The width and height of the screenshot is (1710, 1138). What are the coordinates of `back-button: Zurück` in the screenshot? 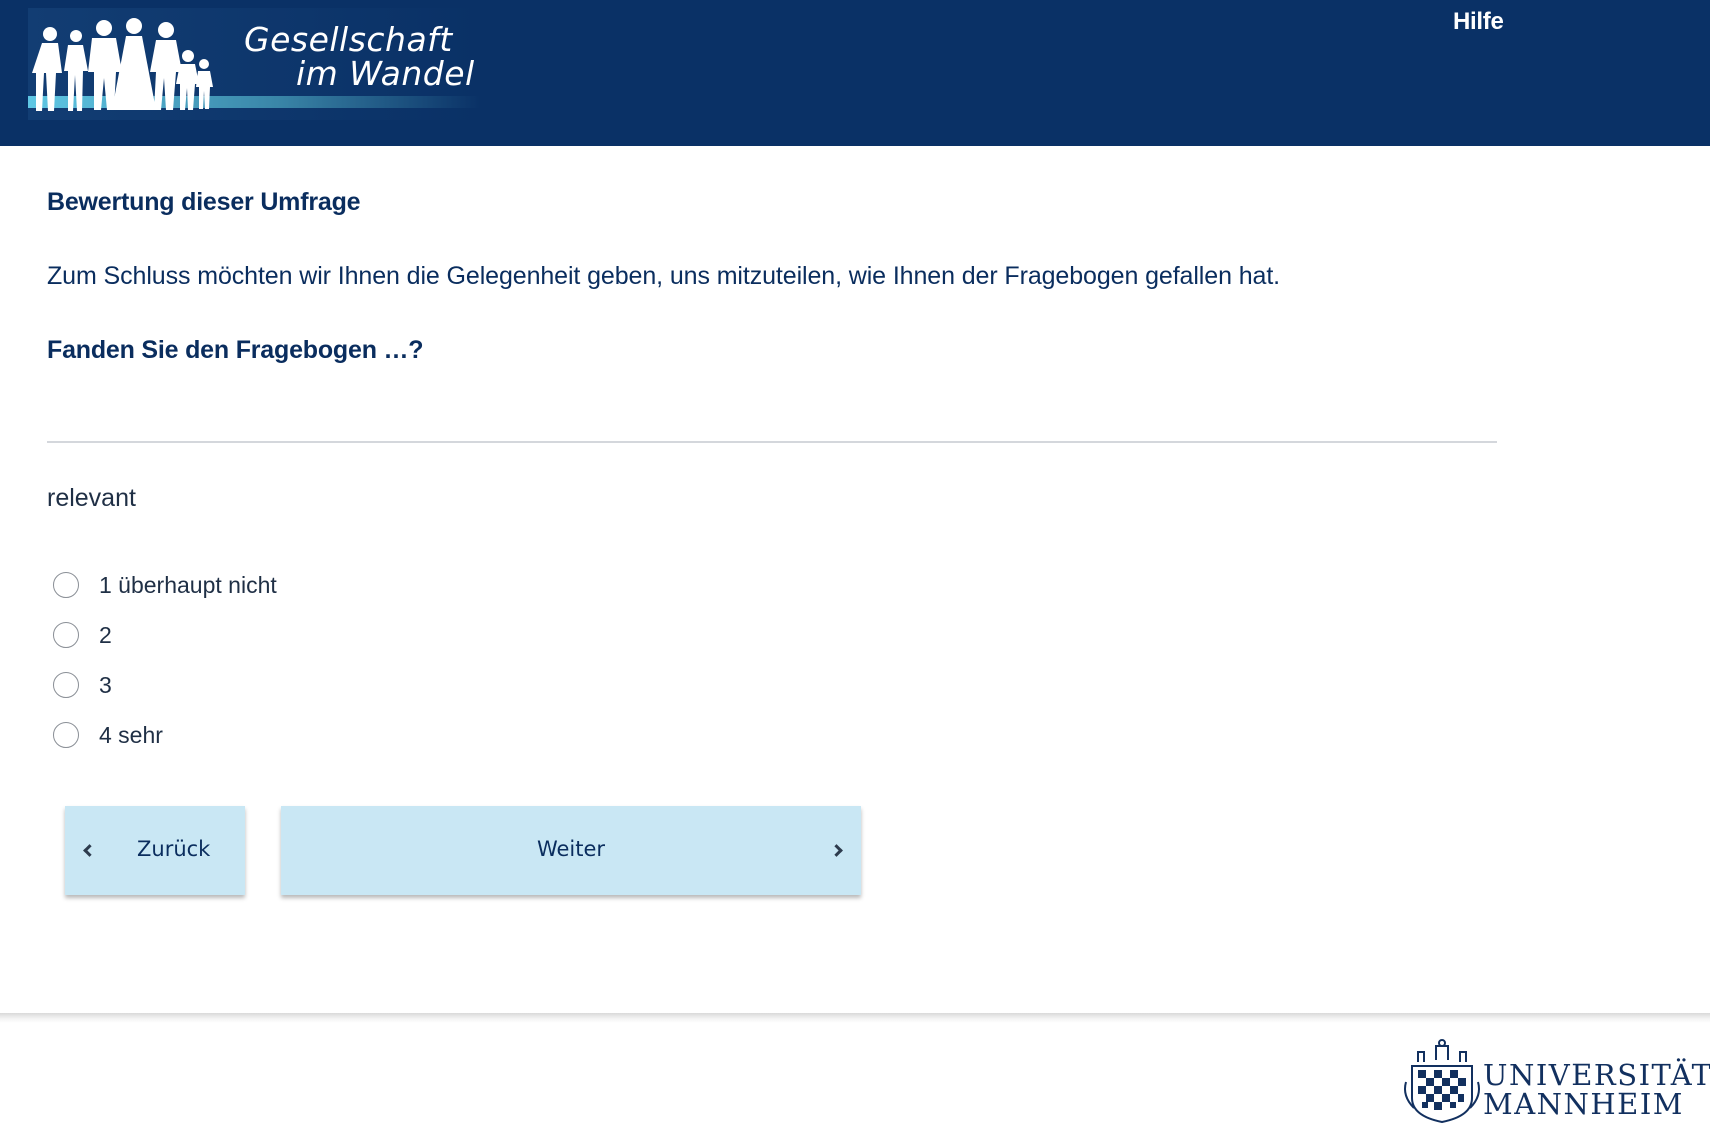 It's located at (155, 850).